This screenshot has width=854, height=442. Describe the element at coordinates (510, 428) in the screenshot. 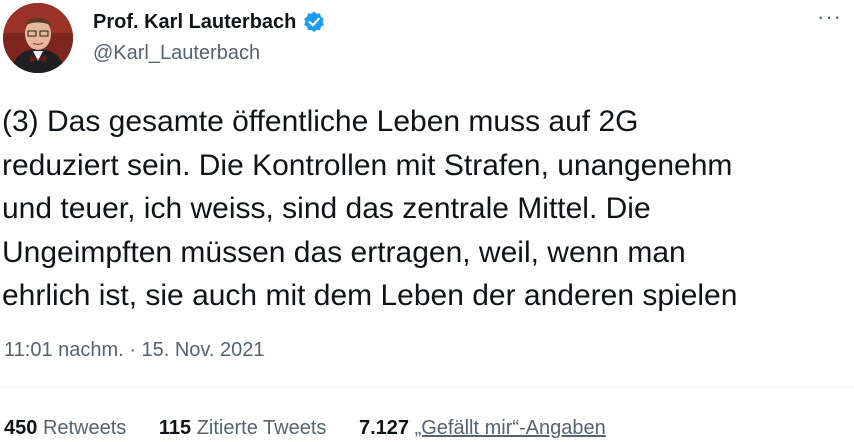

I see `likes-label: „Gefällt mir“-Angaben` at that location.